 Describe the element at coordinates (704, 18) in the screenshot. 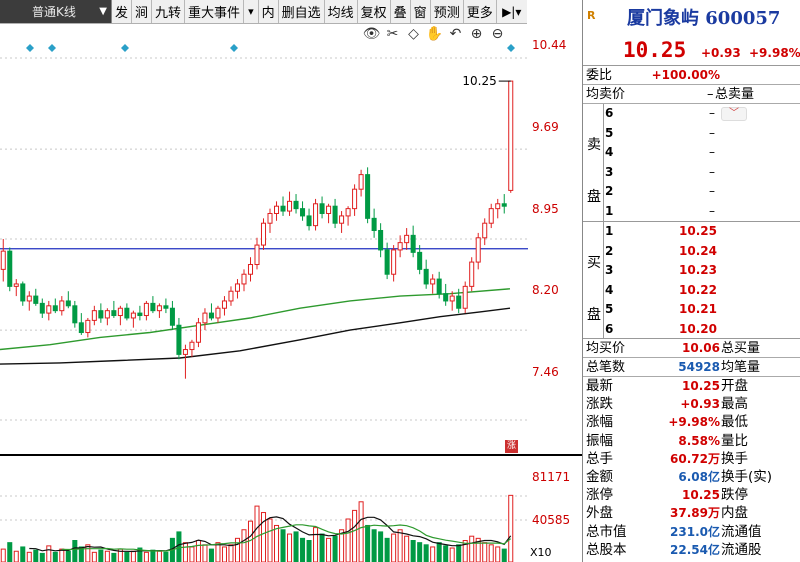

I see `stock-name: 厦门象屿 600057` at that location.